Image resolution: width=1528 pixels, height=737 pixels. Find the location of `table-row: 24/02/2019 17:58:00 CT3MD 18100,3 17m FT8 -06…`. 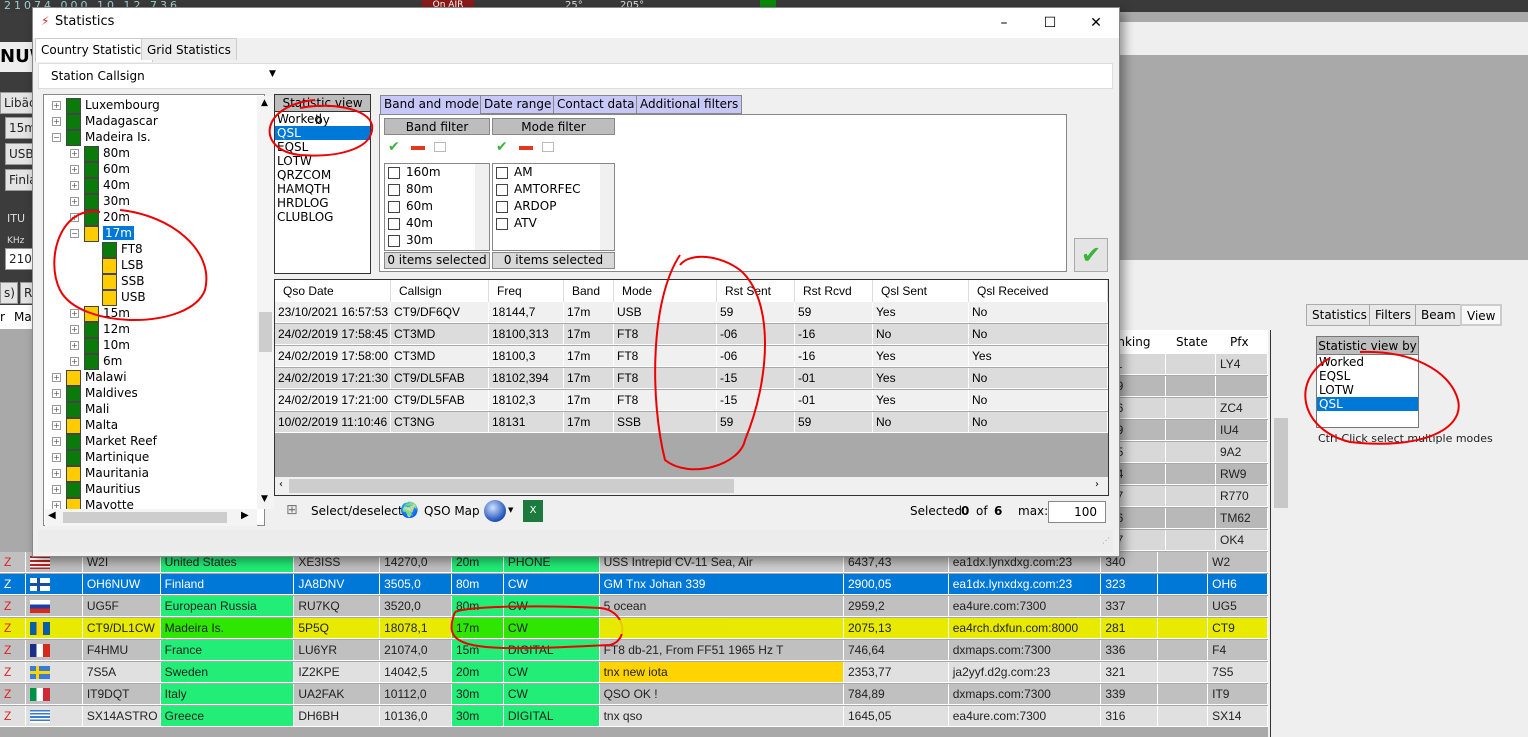

table-row: 24/02/2019 17:58:00 CT3MD 18100,3 17m FT8 -06… is located at coordinates (691, 357).